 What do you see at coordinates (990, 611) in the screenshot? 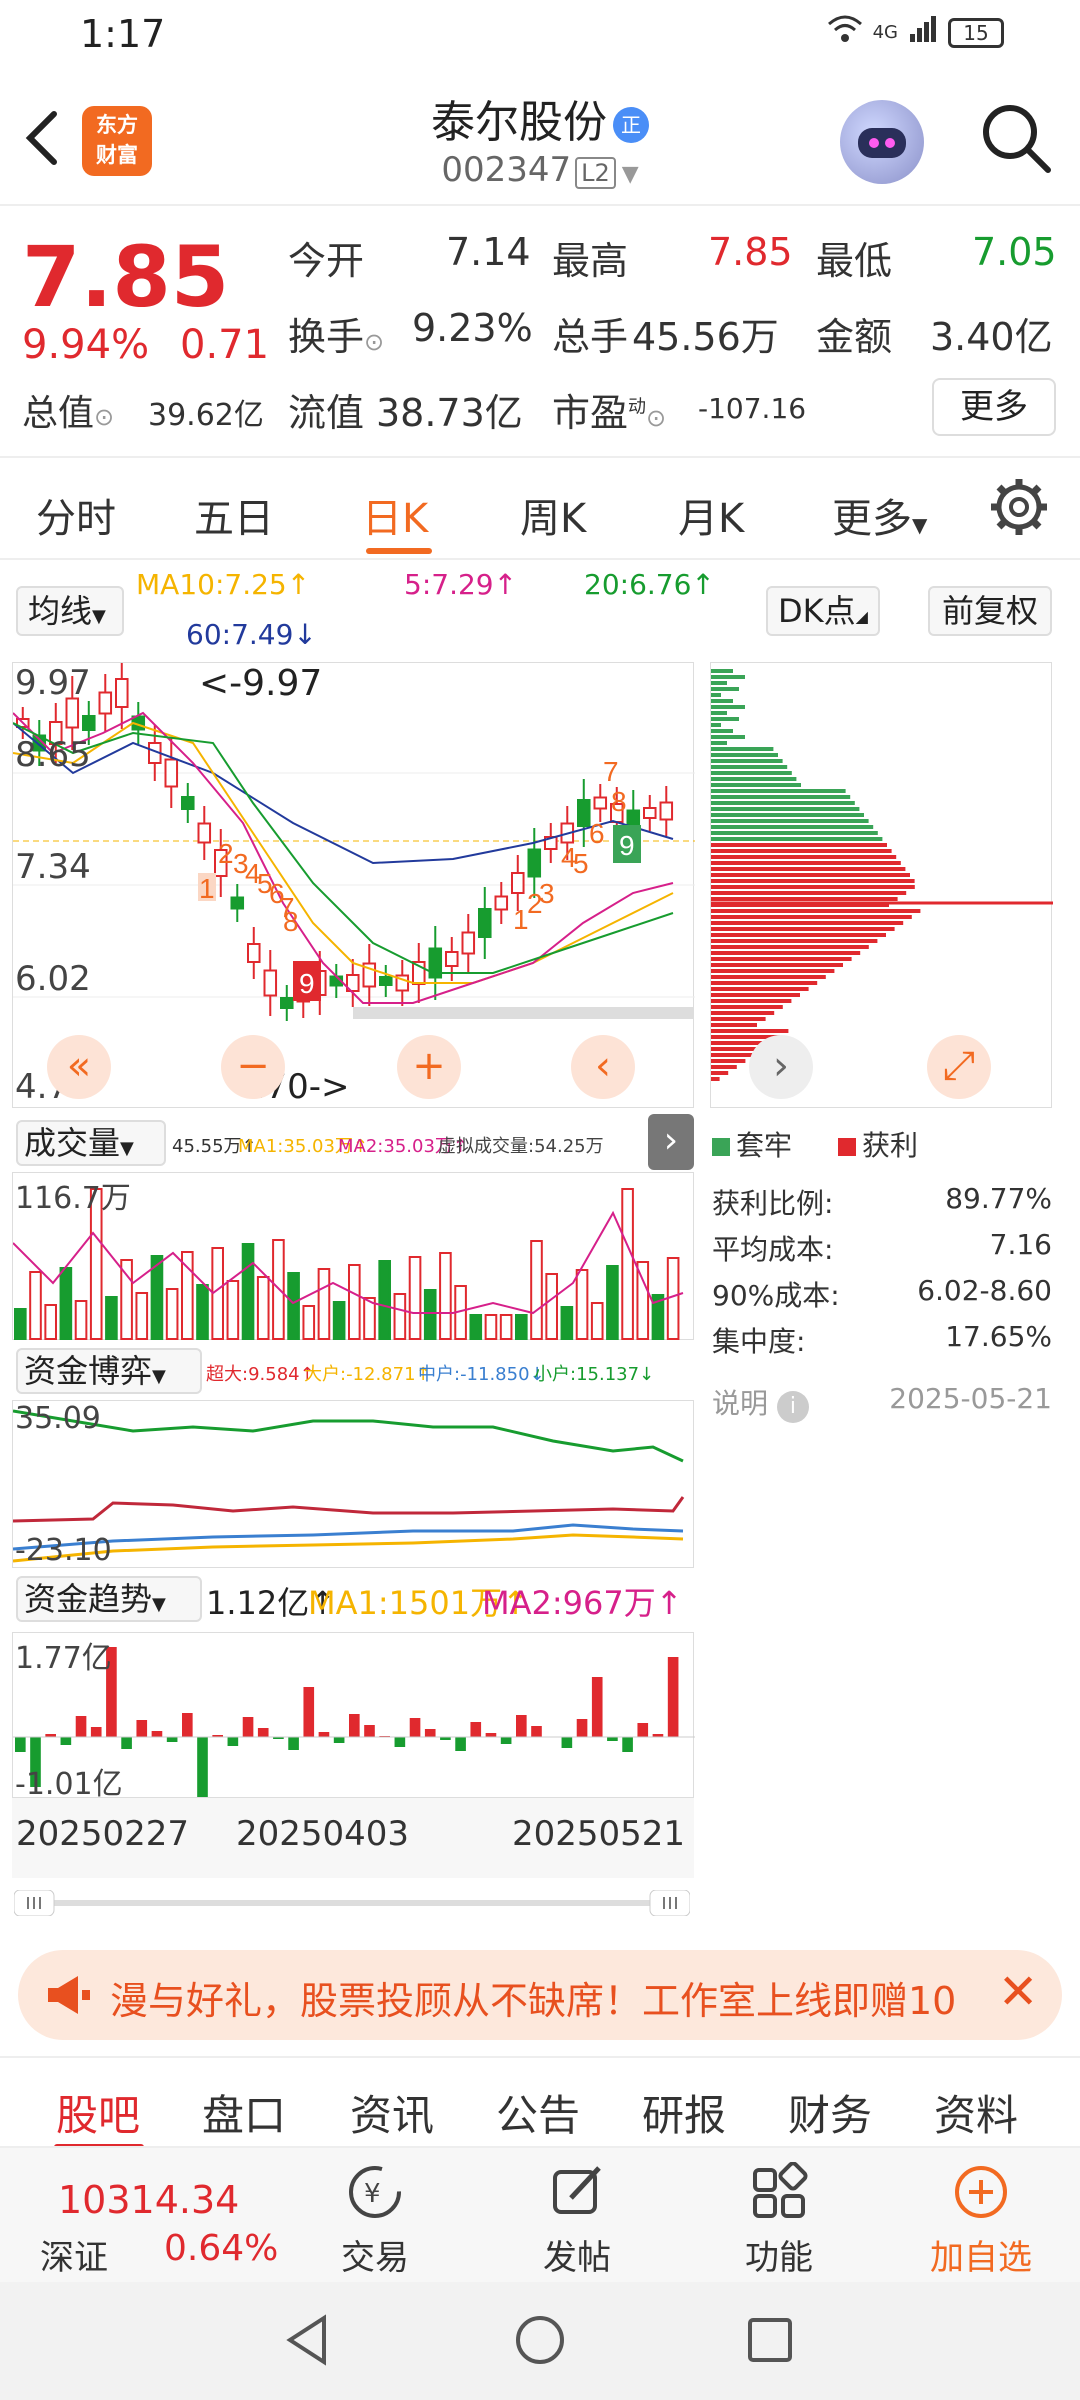
I see `adjust-mode-button: 前复权` at bounding box center [990, 611].